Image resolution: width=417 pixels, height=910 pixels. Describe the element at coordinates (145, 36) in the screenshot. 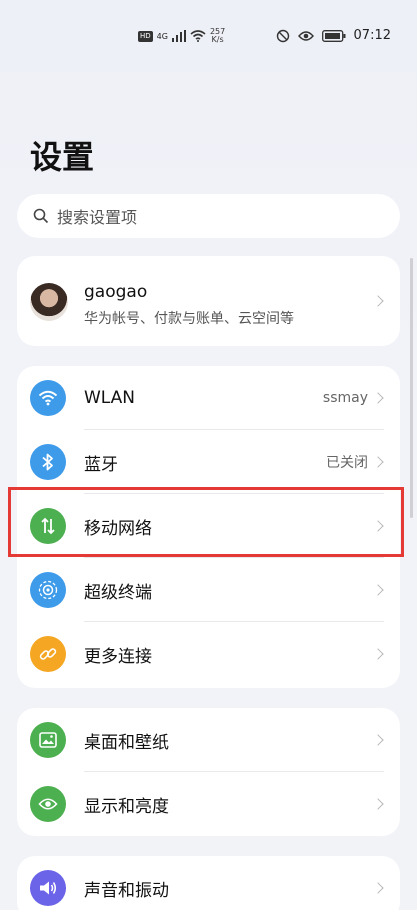

I see `hd-badge: HD` at that location.